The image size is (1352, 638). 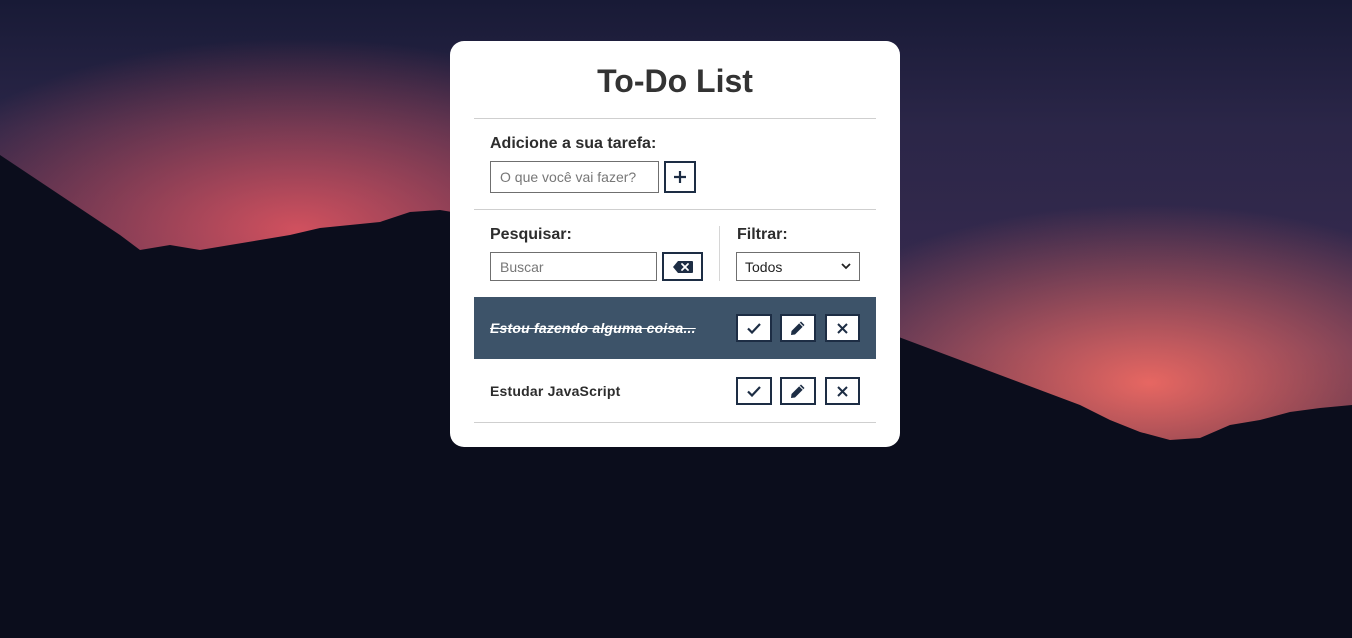 What do you see at coordinates (531, 234) in the screenshot?
I see `search-label: Pesquisar:` at bounding box center [531, 234].